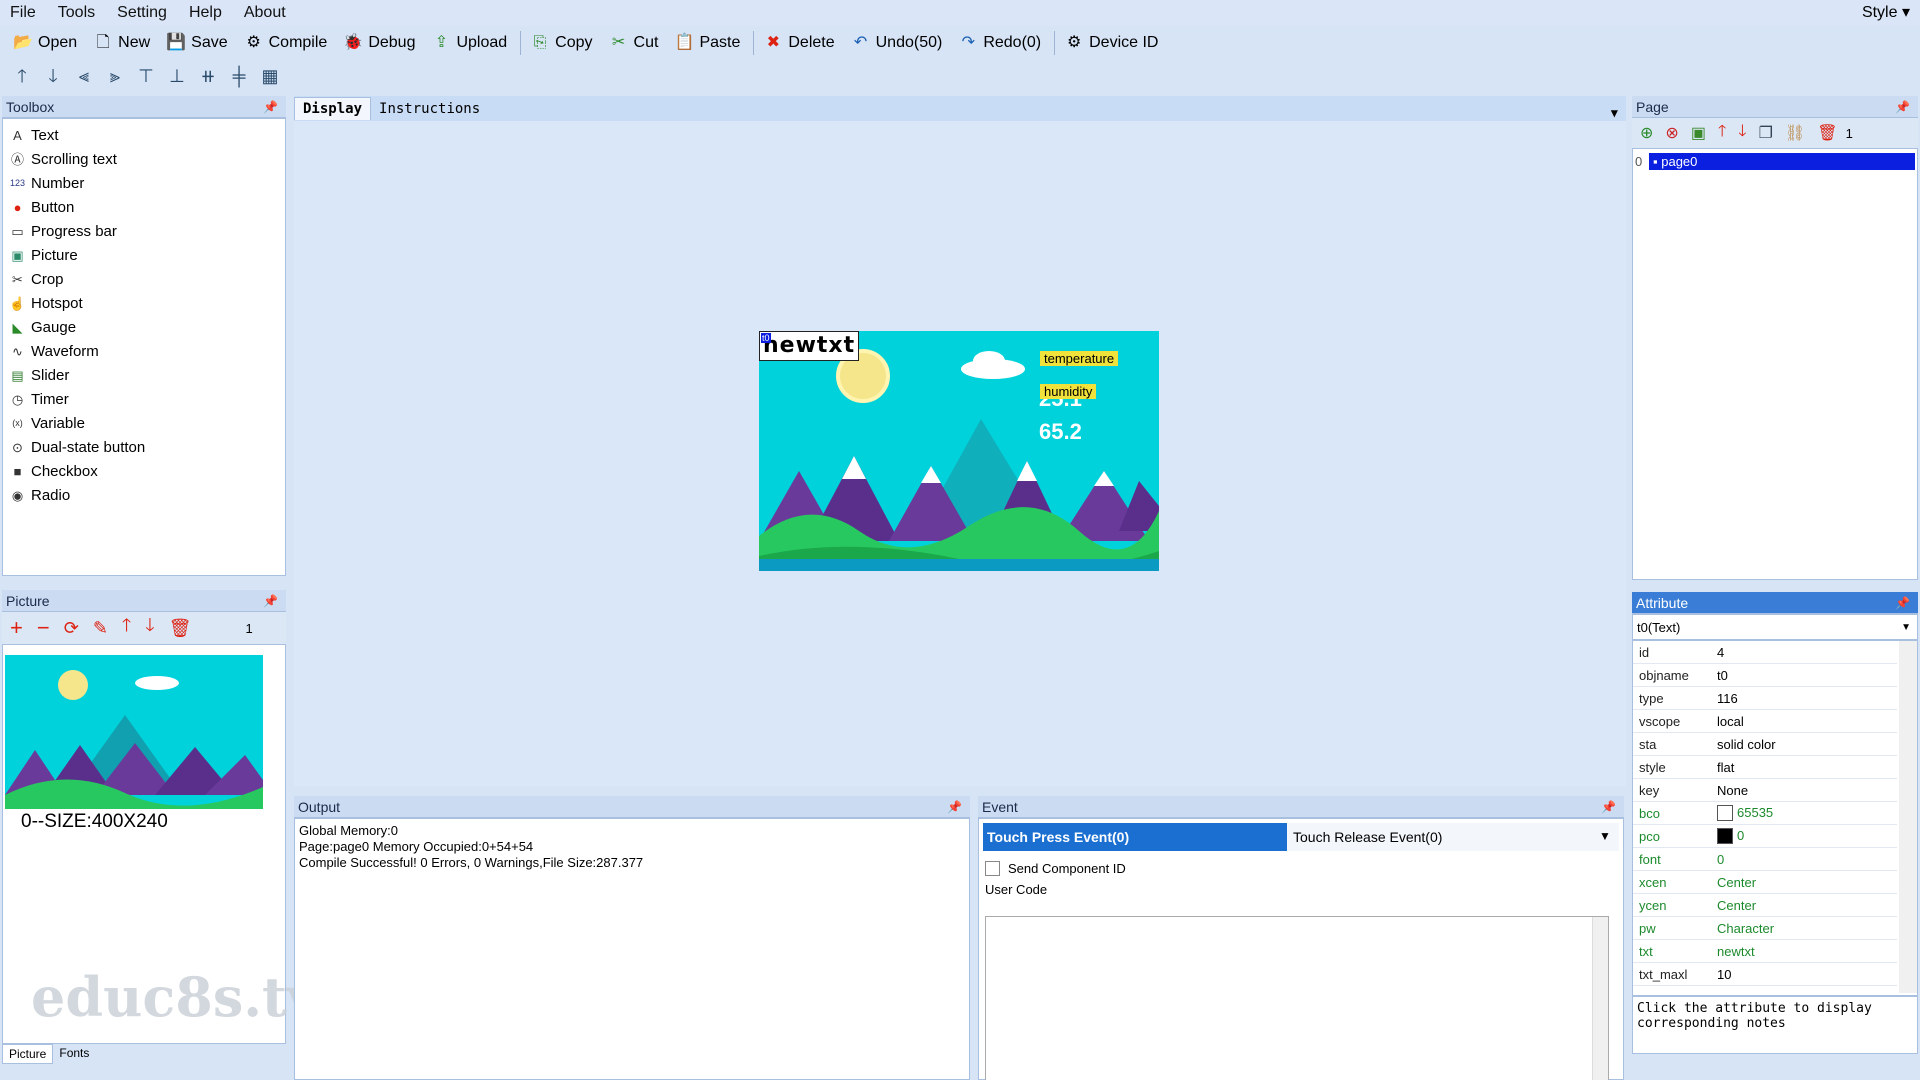 This screenshot has width=1920, height=1080. I want to click on tab-picture: Picture, so click(28, 1054).